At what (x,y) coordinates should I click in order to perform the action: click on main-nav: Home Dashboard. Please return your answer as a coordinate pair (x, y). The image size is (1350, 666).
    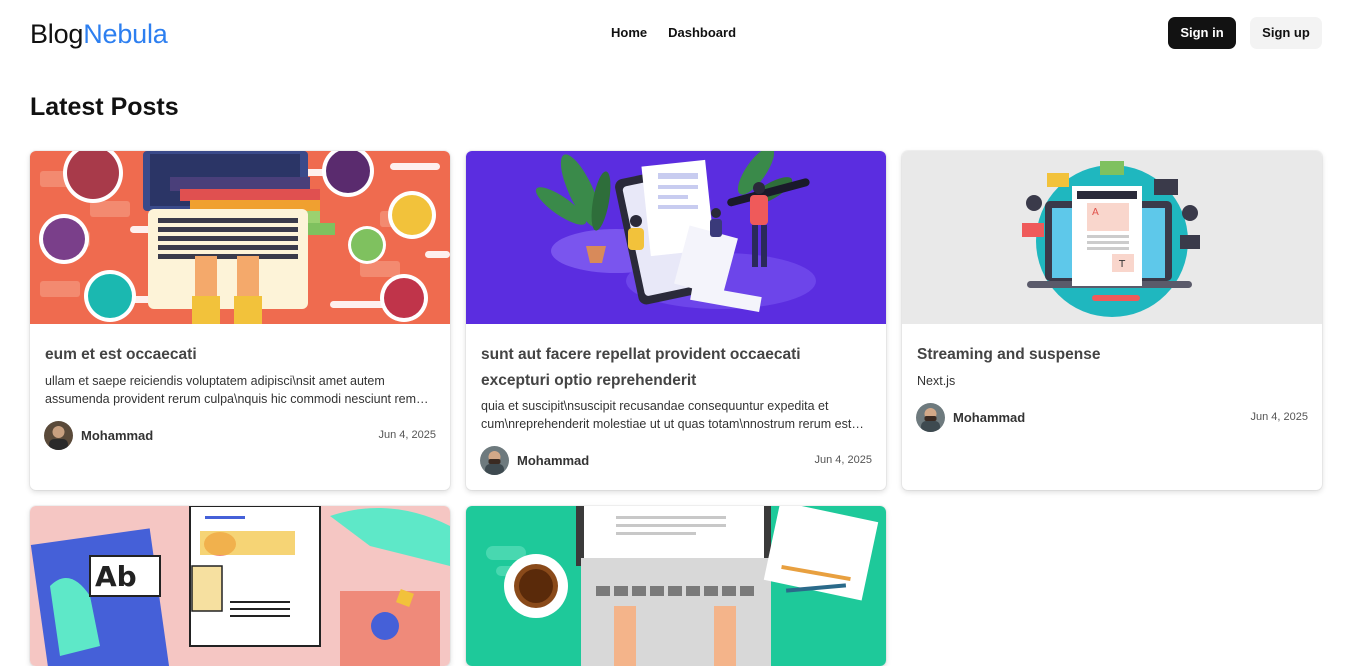
    Looking at the image, I should click on (673, 33).